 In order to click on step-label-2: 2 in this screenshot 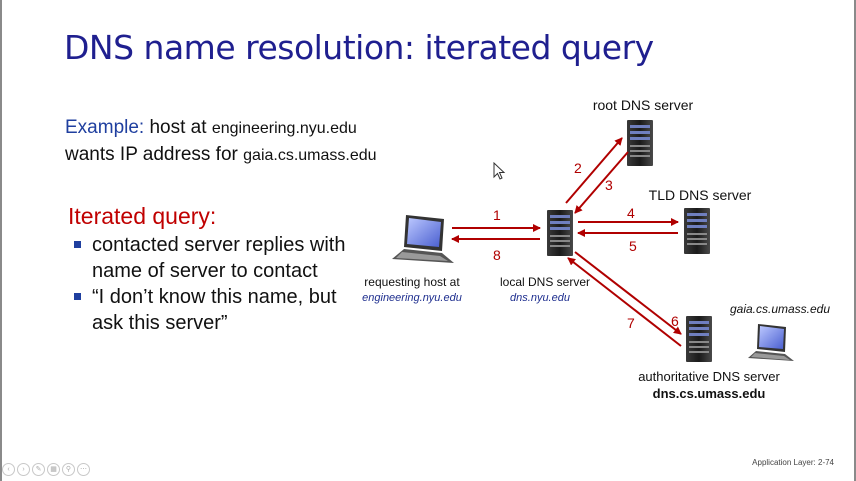, I will do `click(578, 168)`.